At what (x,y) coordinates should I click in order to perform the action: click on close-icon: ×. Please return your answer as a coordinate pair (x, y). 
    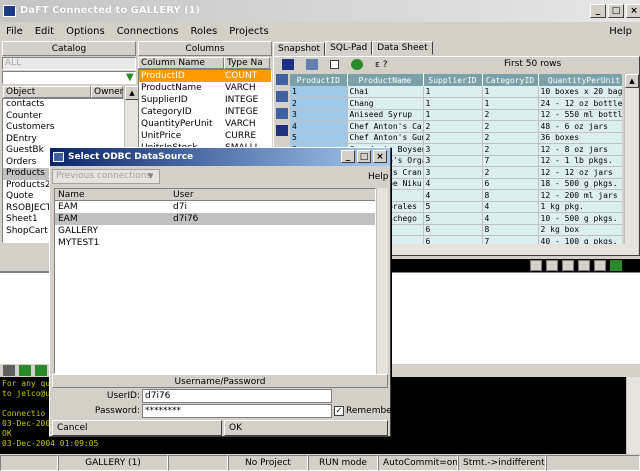
    Looking at the image, I should click on (633, 11).